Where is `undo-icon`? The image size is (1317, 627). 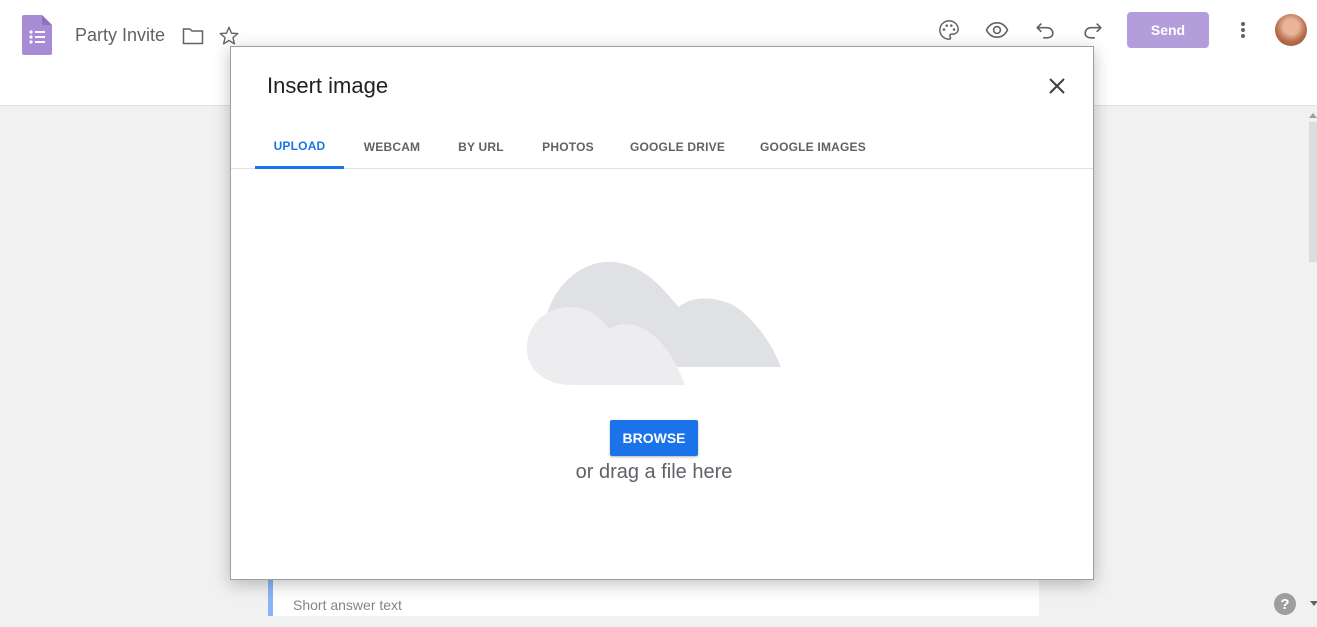 undo-icon is located at coordinates (1045, 30).